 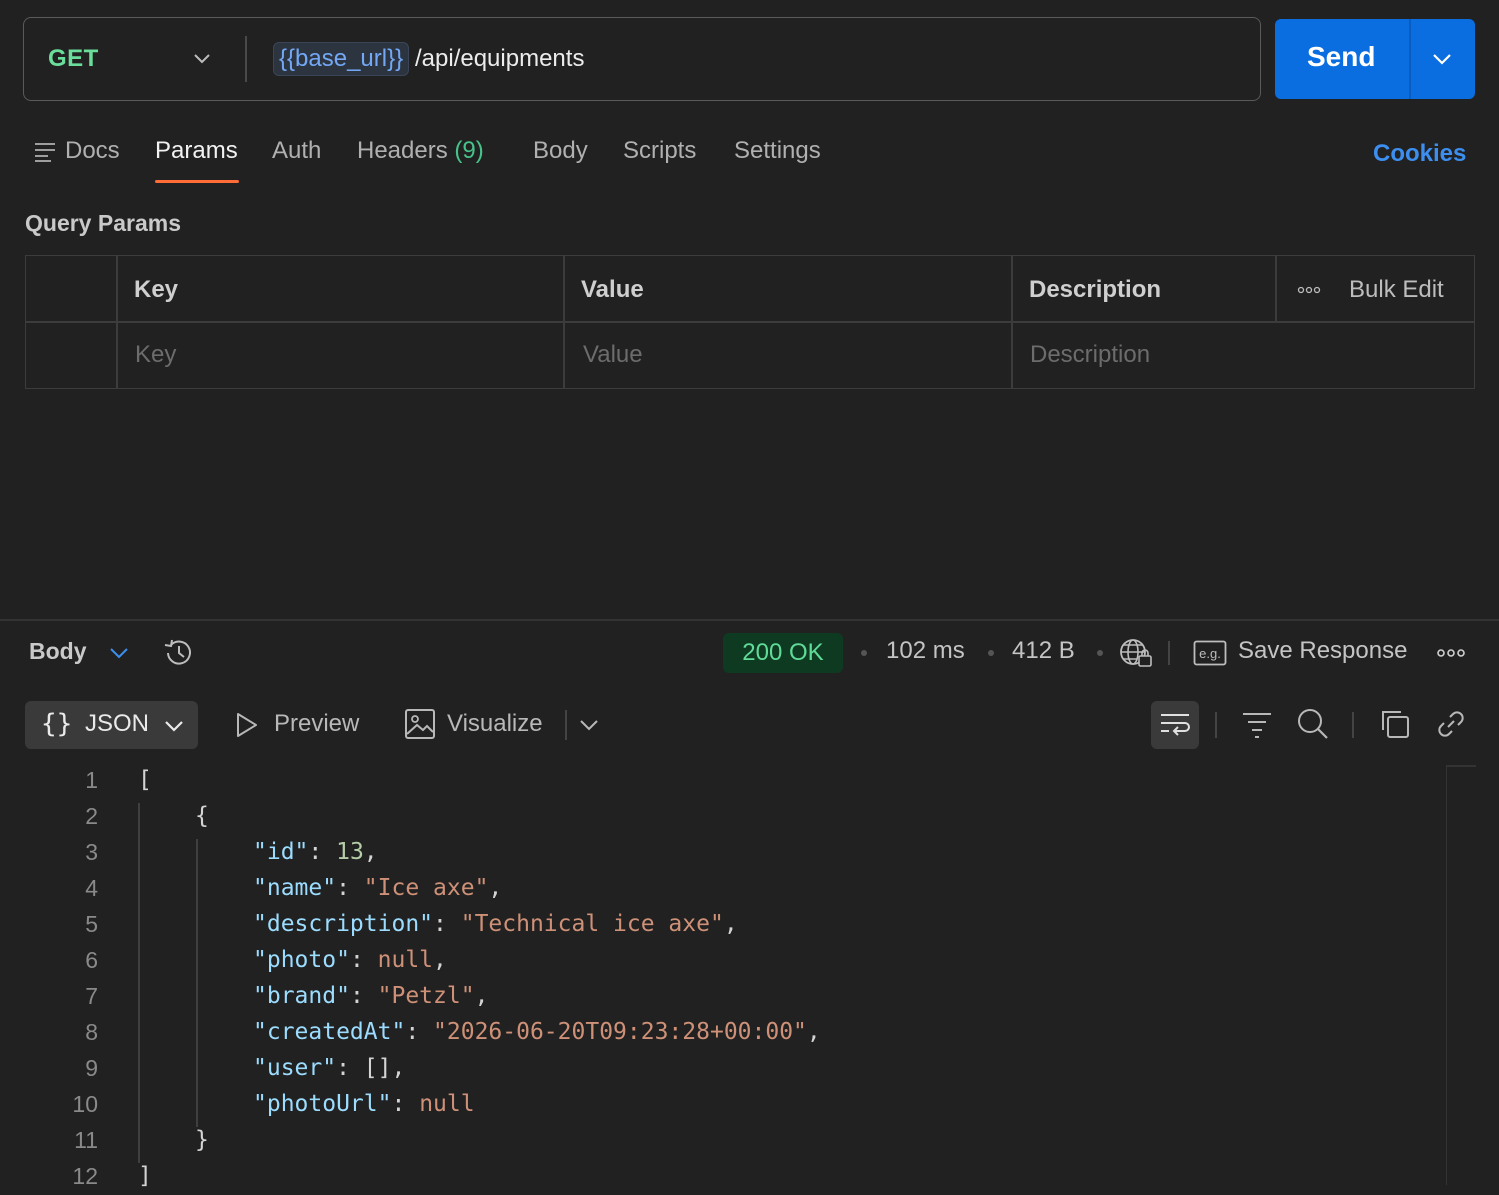 What do you see at coordinates (91, 960) in the screenshot?
I see `line-number: 6` at bounding box center [91, 960].